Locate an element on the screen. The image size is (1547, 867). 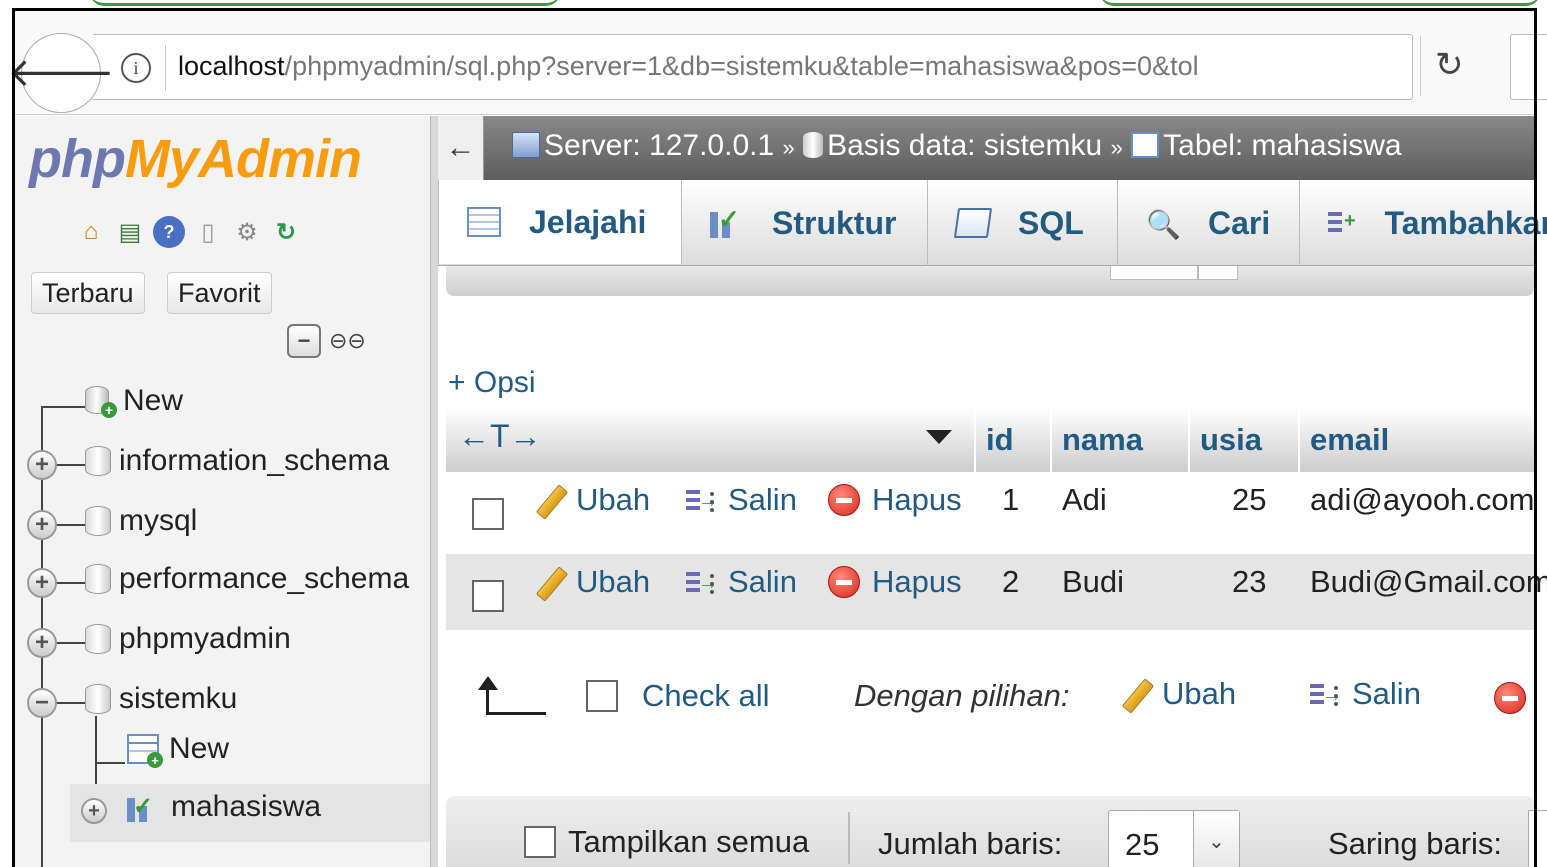
column-resize-arrows: ←T→ is located at coordinates (500, 436).